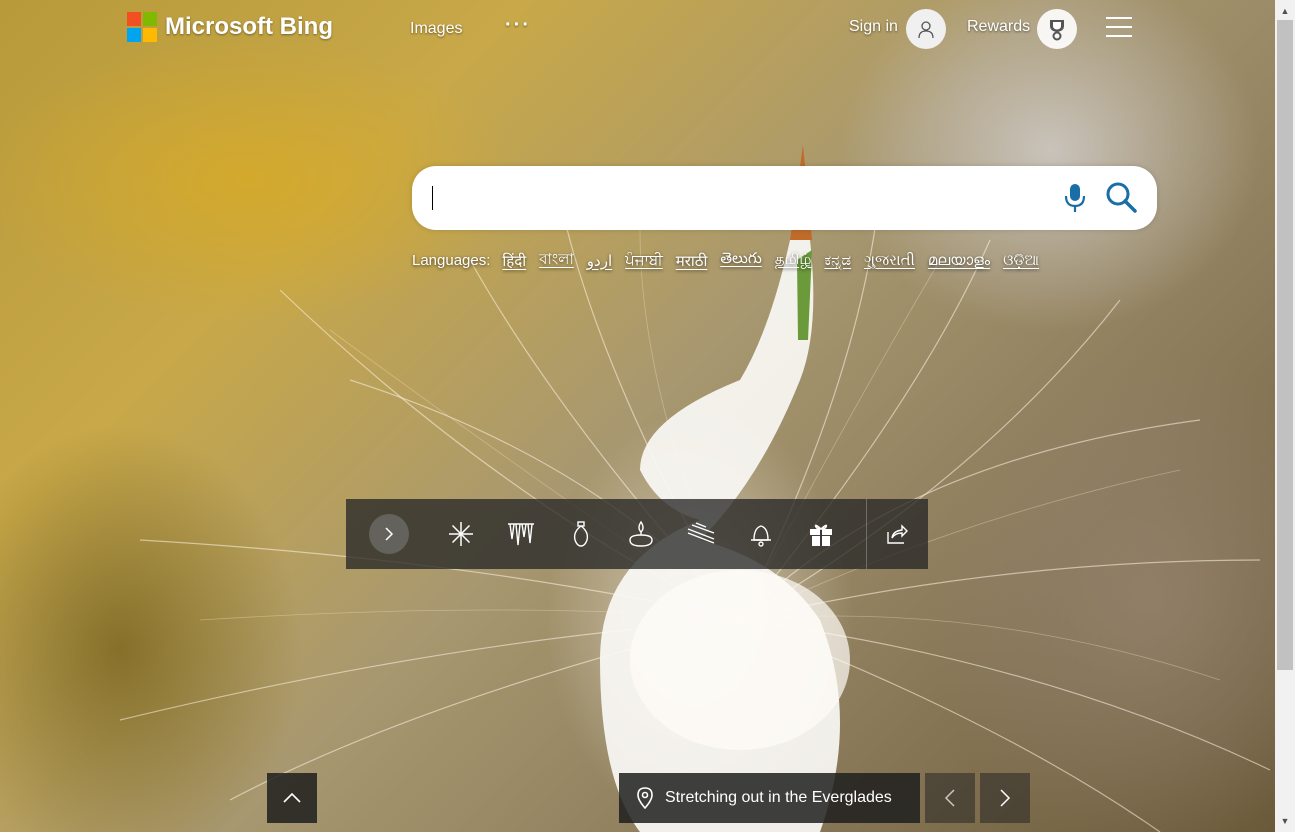 This screenshot has height=832, width=1295. What do you see at coordinates (873, 27) in the screenshot?
I see `signin-link: Sign in` at bounding box center [873, 27].